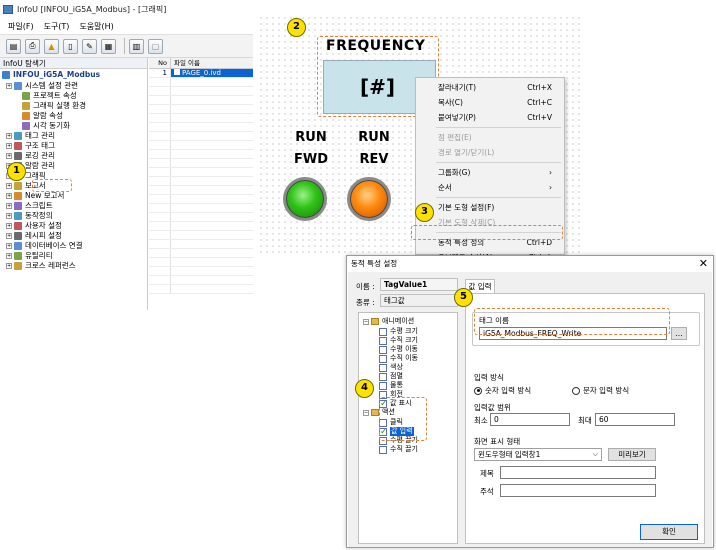 The height and width of the screenshot is (550, 716). Describe the element at coordinates (29, 256) in the screenshot. I see `sidebar-item: + 유틸리티` at that location.